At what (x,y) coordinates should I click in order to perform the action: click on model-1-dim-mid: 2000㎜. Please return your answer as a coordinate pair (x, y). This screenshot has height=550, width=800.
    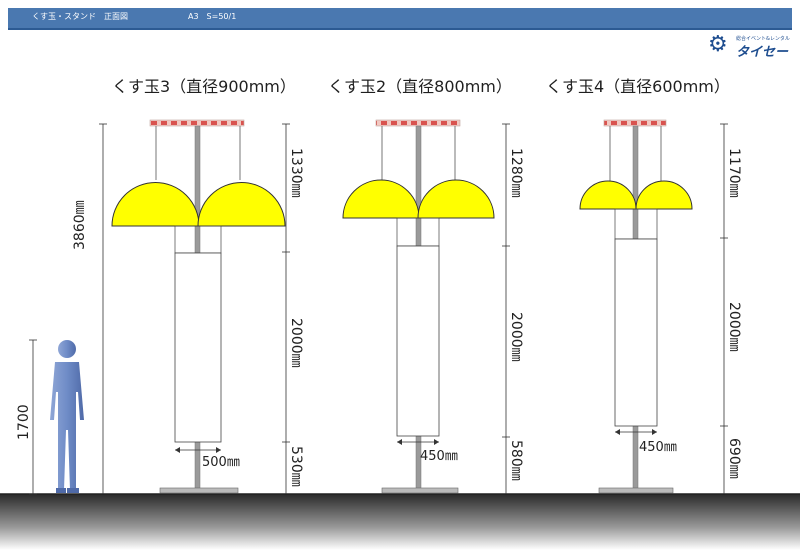
    Looking at the image, I should click on (296, 343).